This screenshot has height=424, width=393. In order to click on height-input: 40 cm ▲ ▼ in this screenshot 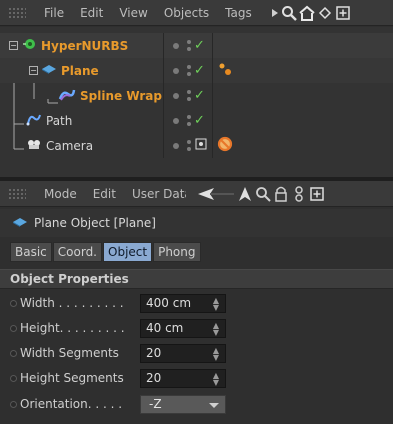, I will do `click(183, 328)`.